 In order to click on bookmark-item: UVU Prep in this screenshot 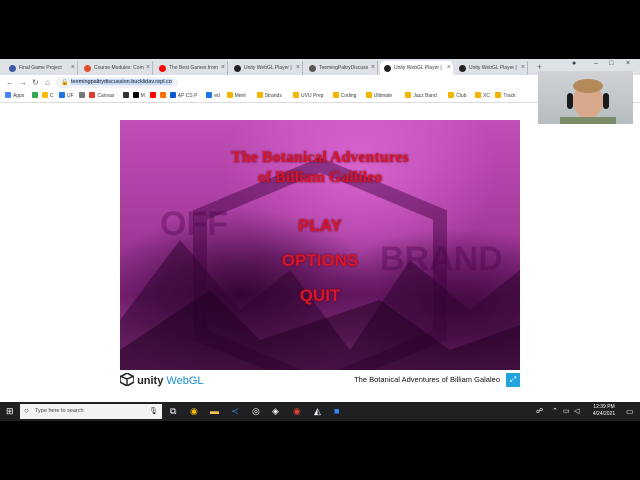, I will do `click(308, 96)`.